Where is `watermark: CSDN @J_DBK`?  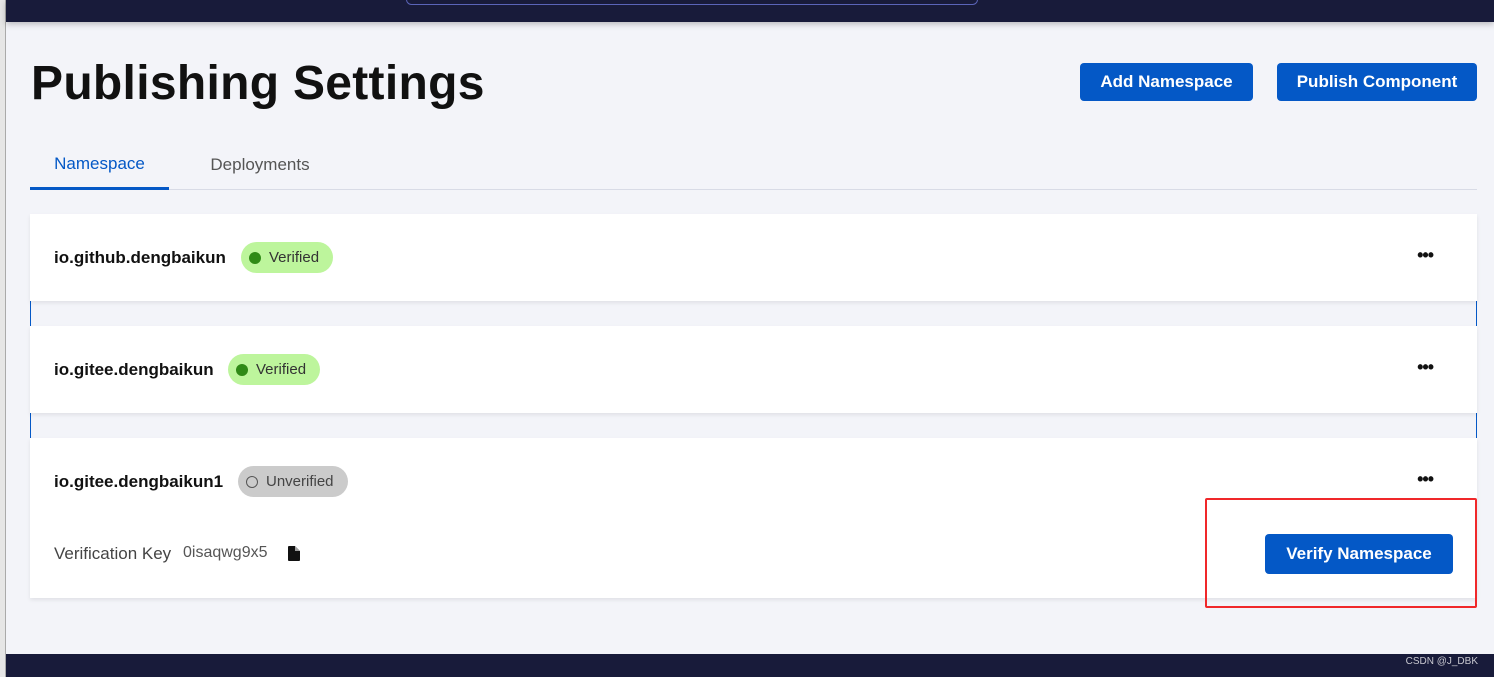 watermark: CSDN @J_DBK is located at coordinates (1441, 661).